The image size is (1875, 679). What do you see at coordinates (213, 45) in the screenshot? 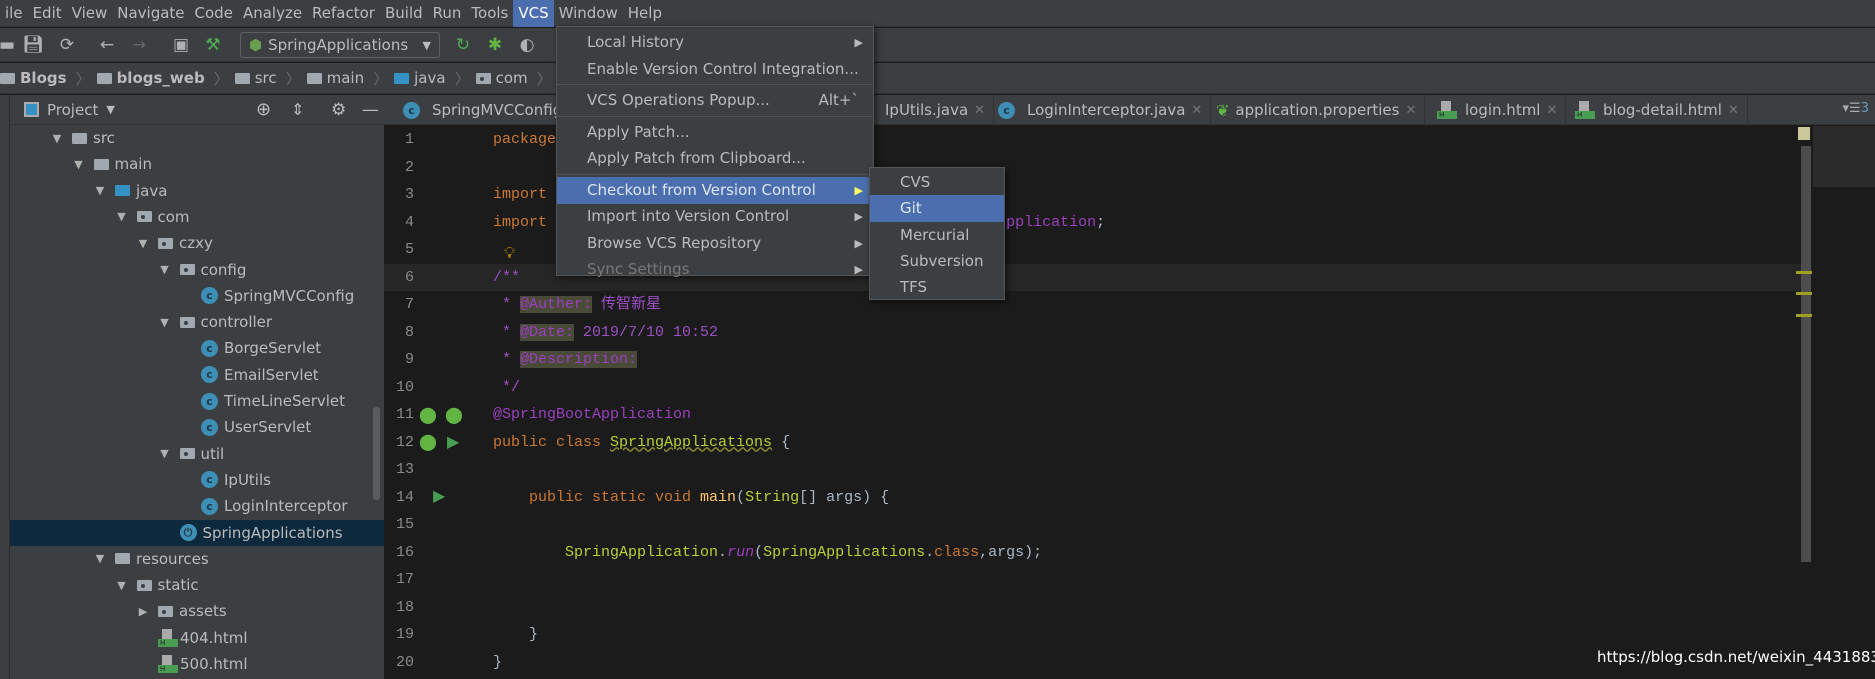
I see `build-hammer-icon: ⚒` at bounding box center [213, 45].